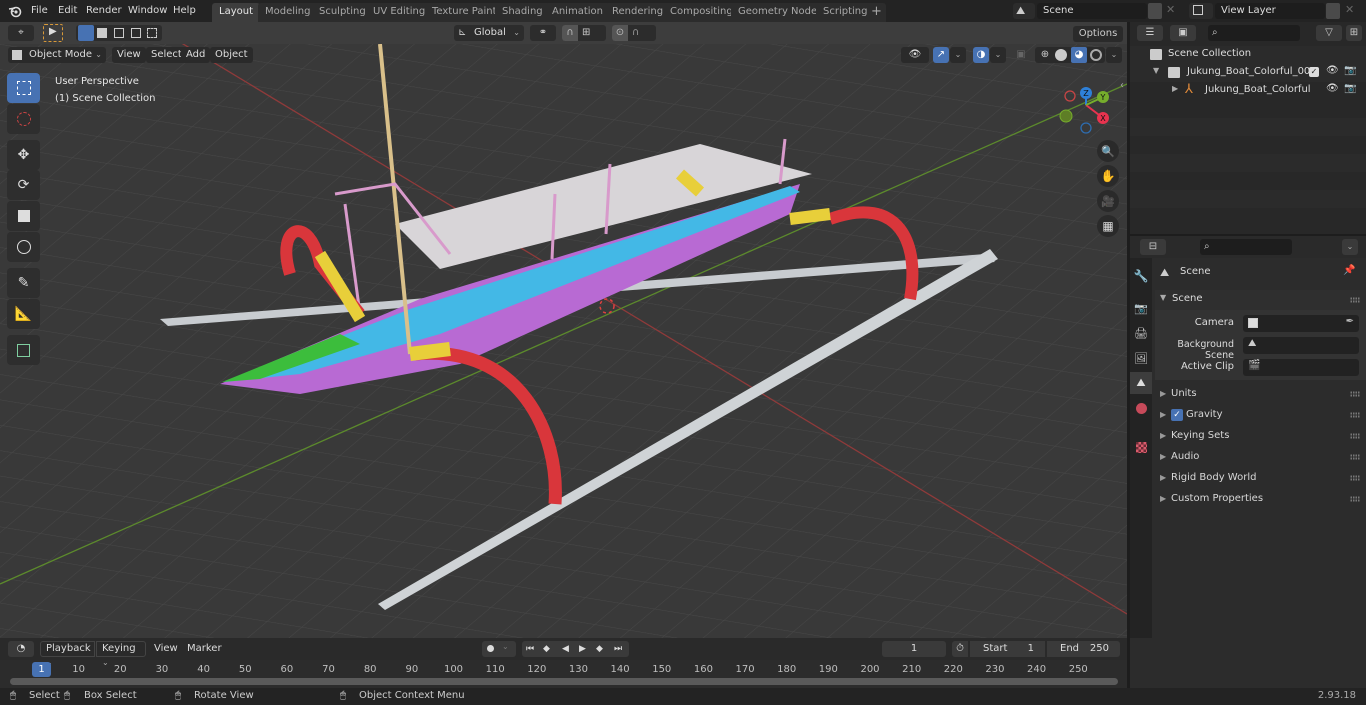 This screenshot has height=705, width=1366. What do you see at coordinates (1150, 33) in the screenshot?
I see `outliner-editor-type-icon: ☰` at bounding box center [1150, 33].